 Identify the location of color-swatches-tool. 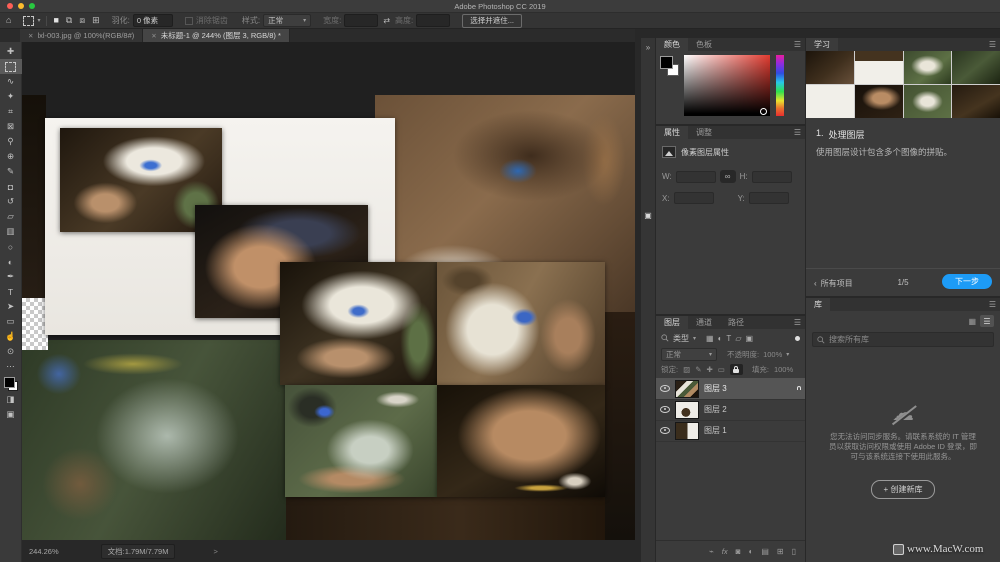
(11, 383).